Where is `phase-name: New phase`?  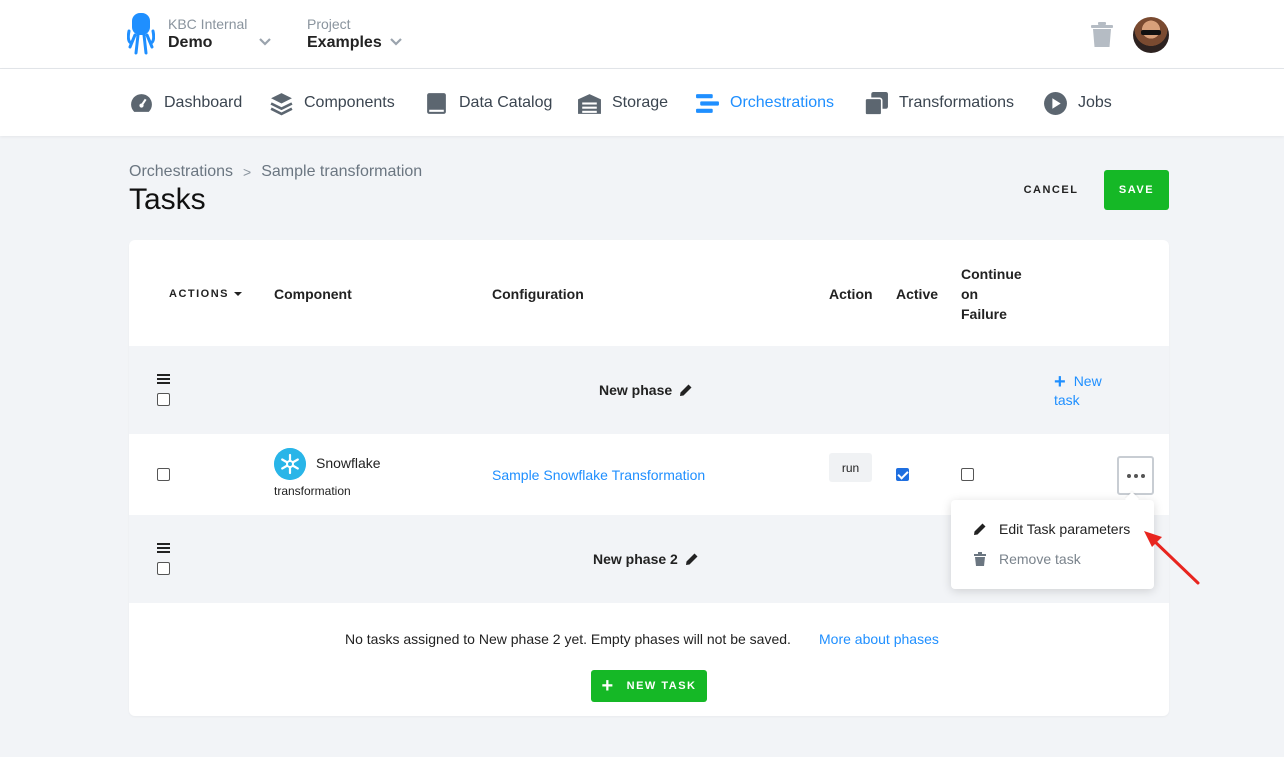
phase-name: New phase is located at coordinates (646, 390).